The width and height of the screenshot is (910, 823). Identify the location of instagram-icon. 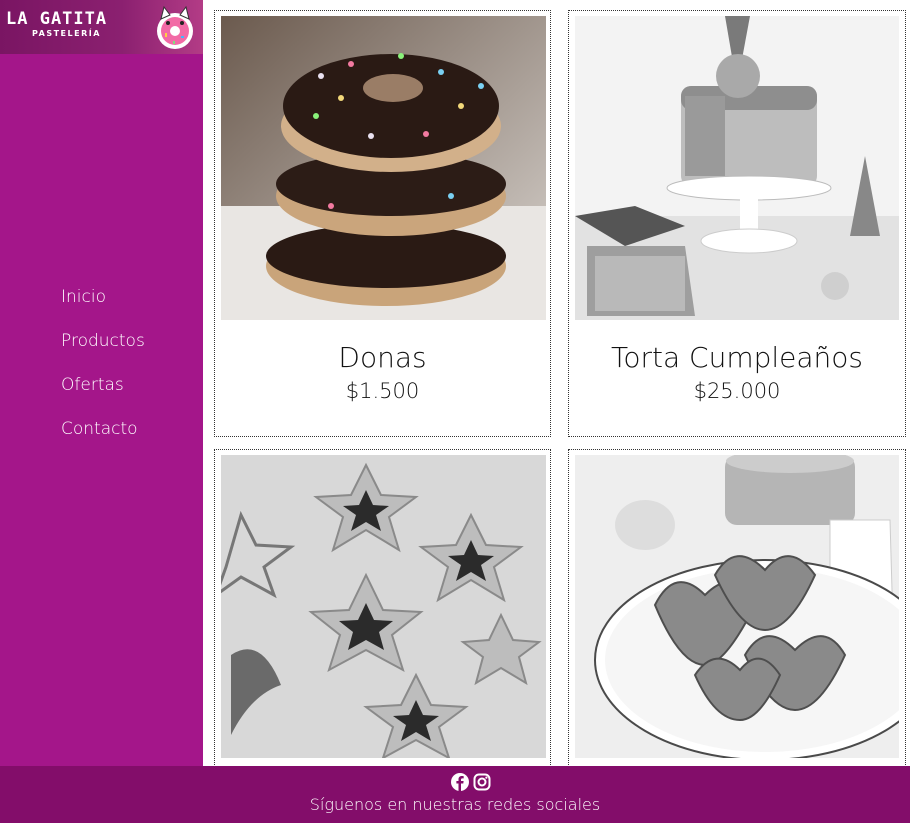
(482, 782).